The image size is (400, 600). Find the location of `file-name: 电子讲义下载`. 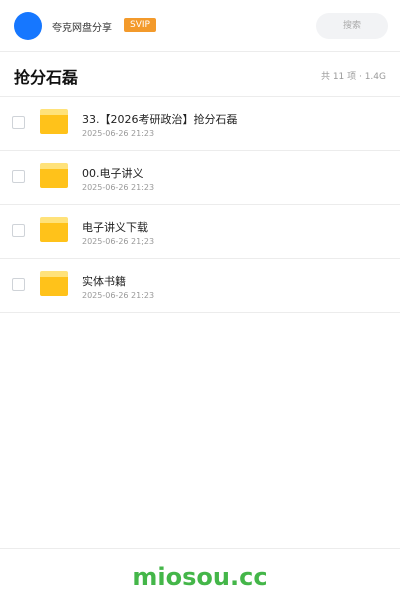

file-name: 电子讲义下载 is located at coordinates (115, 227).